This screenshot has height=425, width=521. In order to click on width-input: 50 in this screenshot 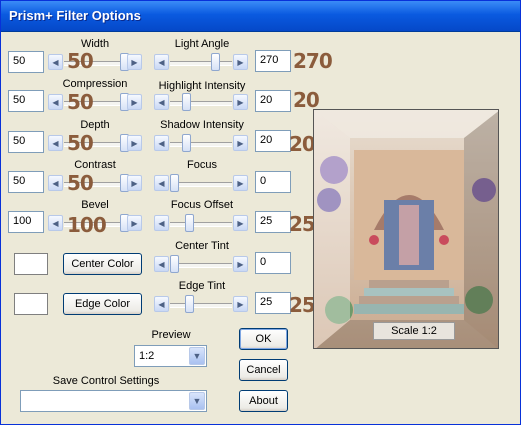, I will do `click(26, 62)`.